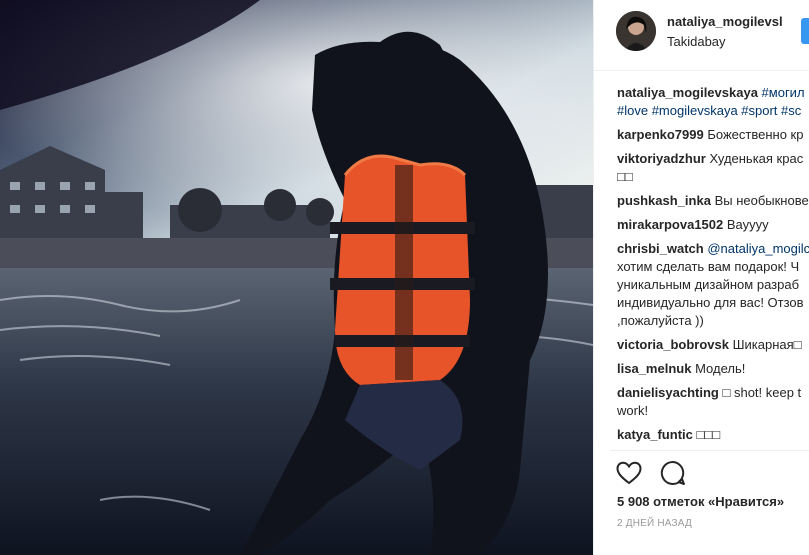 The width and height of the screenshot is (809, 555). What do you see at coordinates (713, 168) in the screenshot?
I see `comment: viktoriyadzhur Худенькая крас □□` at bounding box center [713, 168].